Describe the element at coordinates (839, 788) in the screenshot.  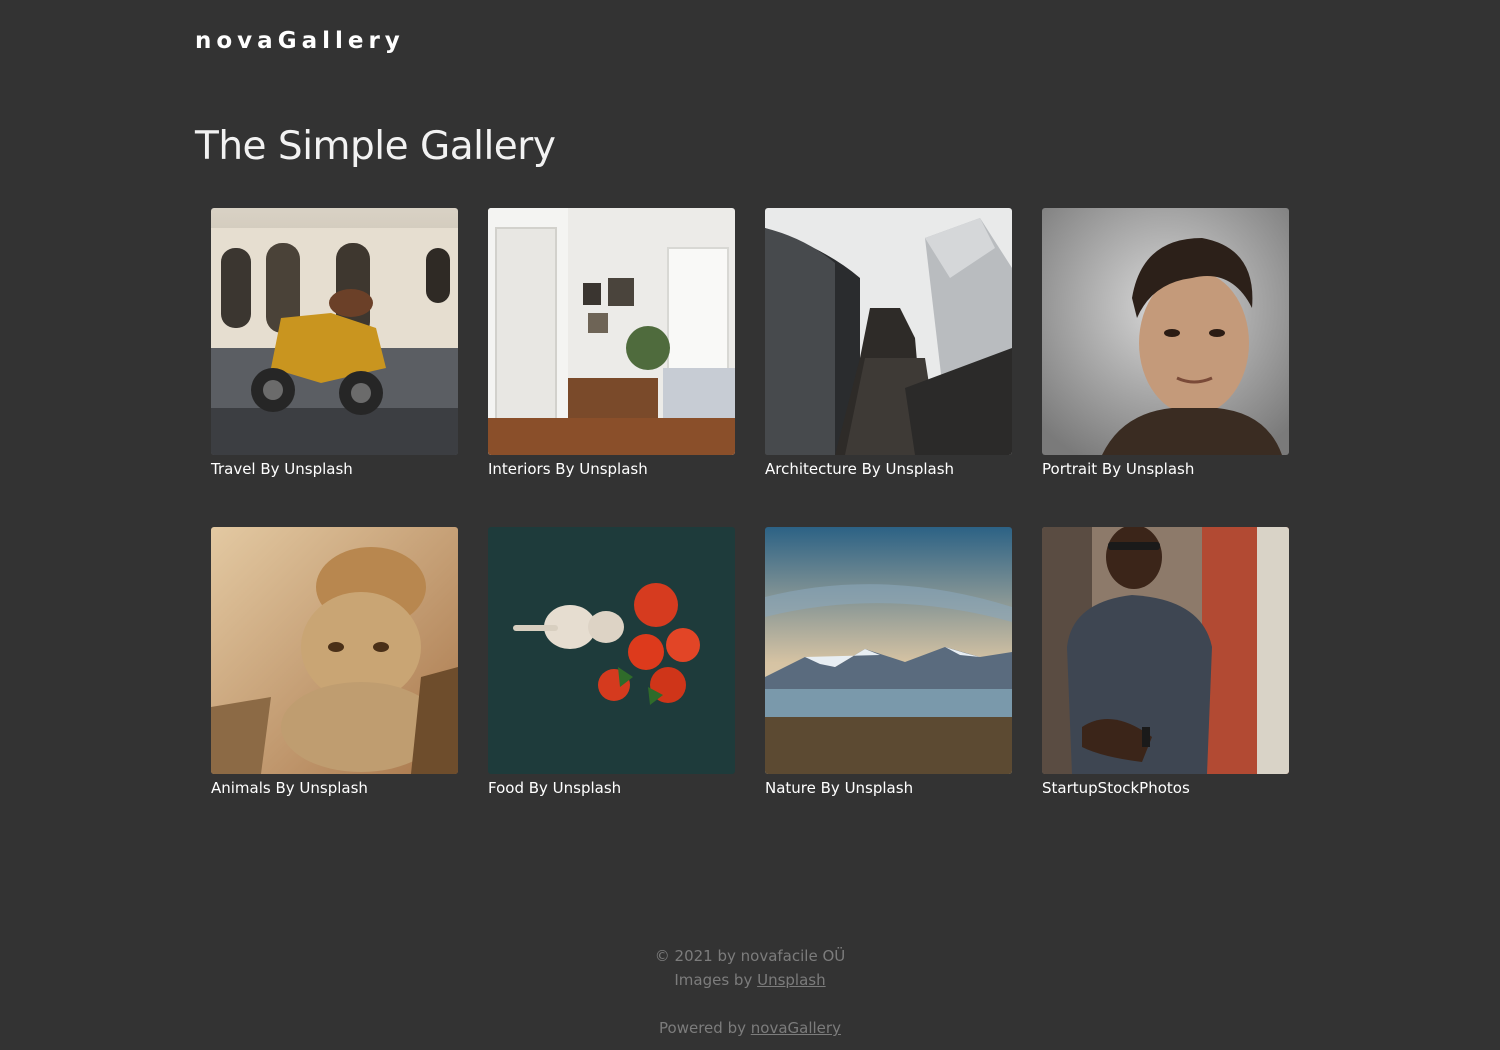
I see `album-caption: Nature By Unsplash` at that location.